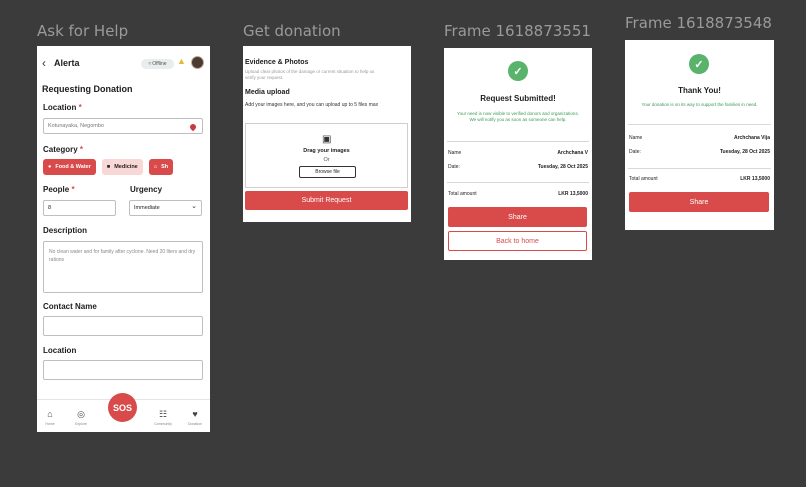  What do you see at coordinates (81, 414) in the screenshot?
I see `compass-icon: ◎` at bounding box center [81, 414].